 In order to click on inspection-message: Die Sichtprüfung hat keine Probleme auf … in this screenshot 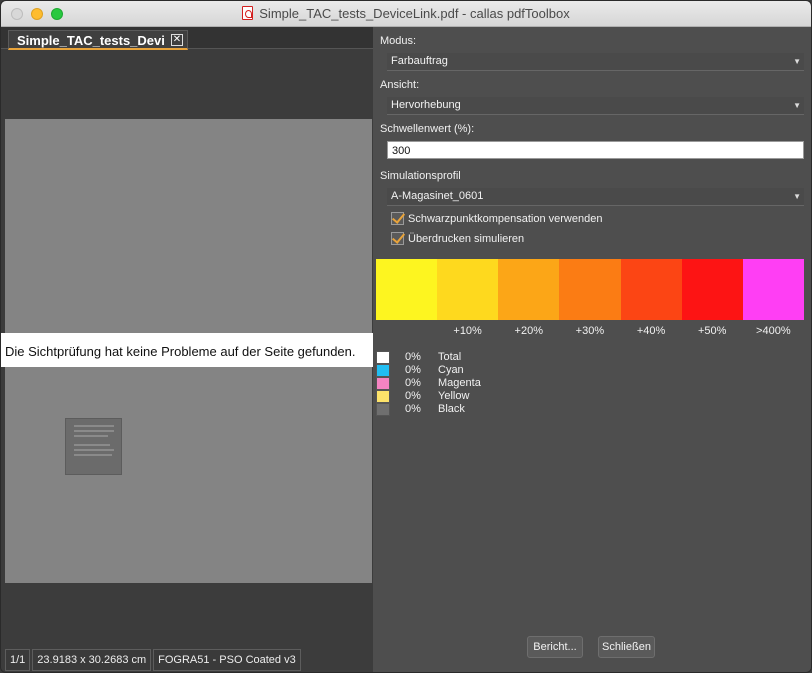, I will do `click(187, 350)`.